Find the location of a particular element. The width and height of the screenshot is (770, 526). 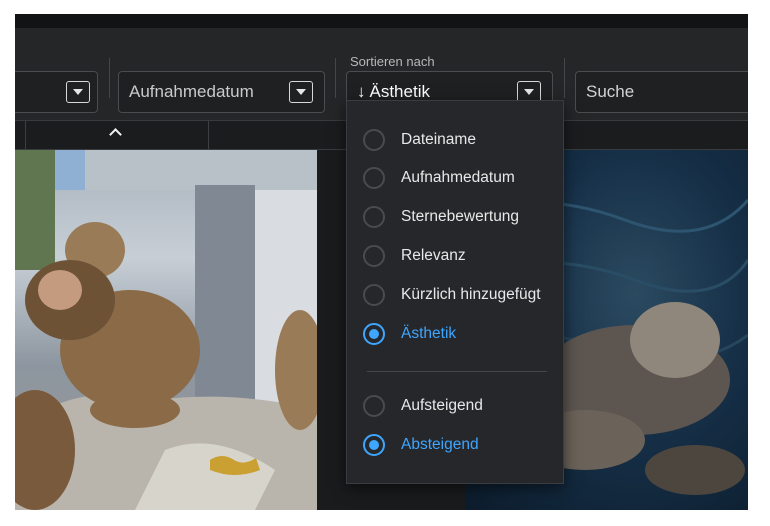

sort-dropdown-value: Ästhetik is located at coordinates (399, 91).